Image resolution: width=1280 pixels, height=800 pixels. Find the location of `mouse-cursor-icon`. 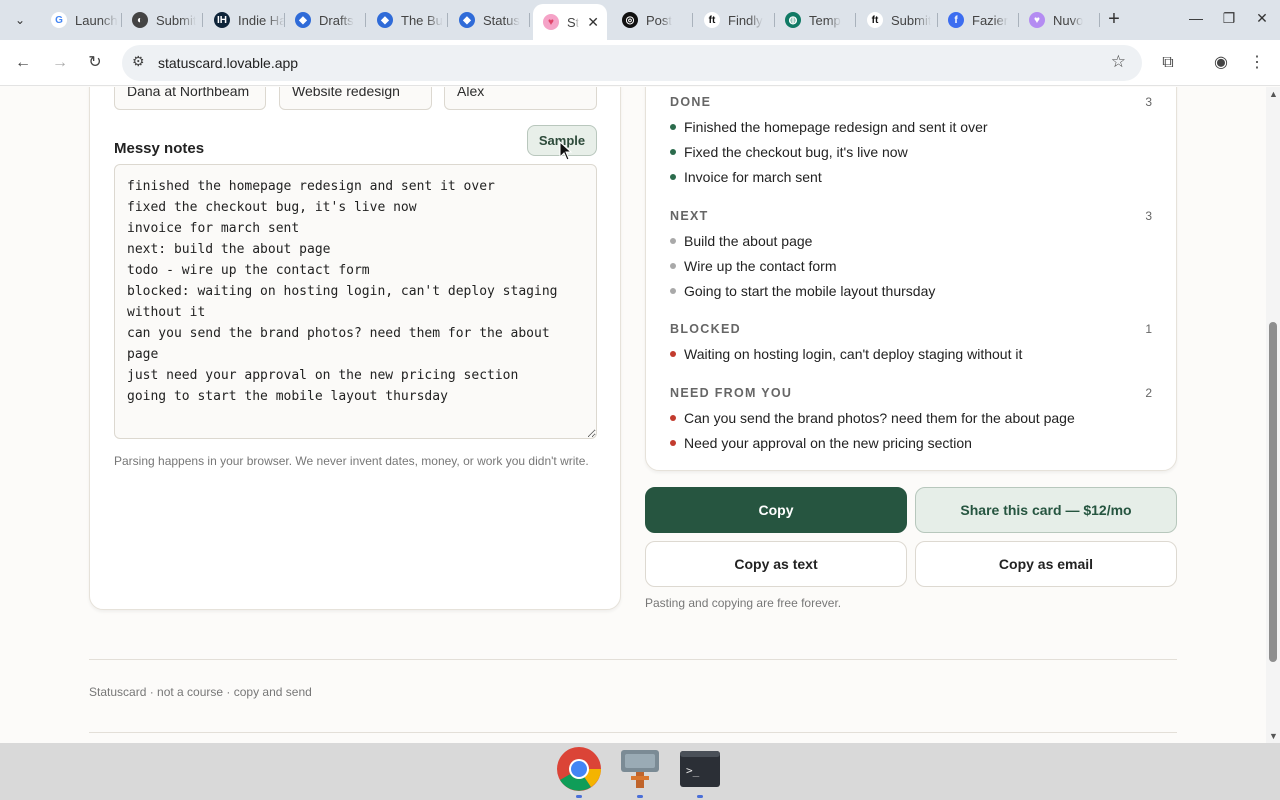

mouse-cursor-icon is located at coordinates (566, 151).